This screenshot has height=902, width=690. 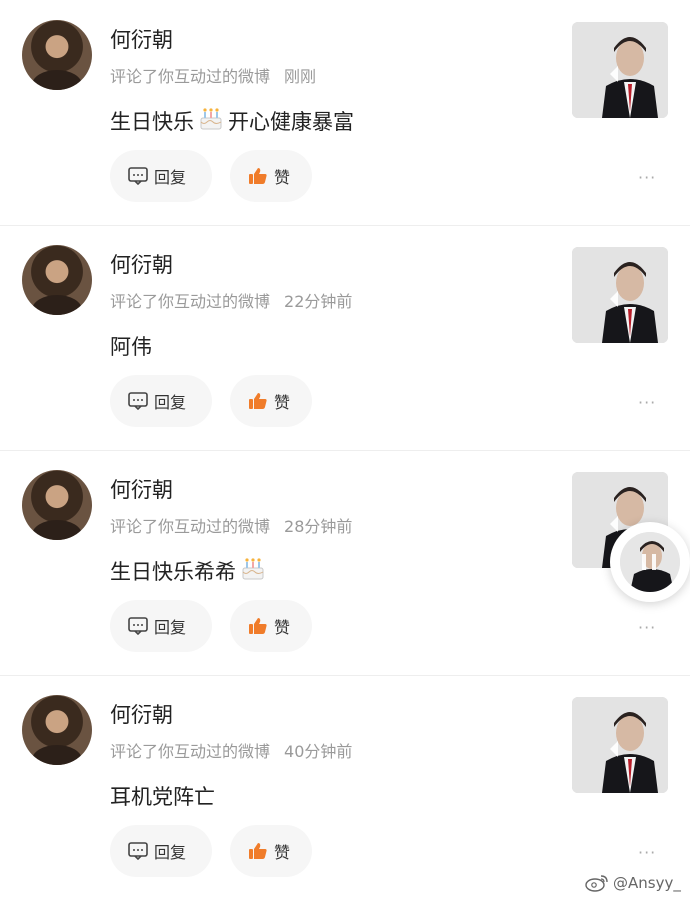 I want to click on comment-meta: 评论了你互动过的微博 28分钟前, so click(x=231, y=525).